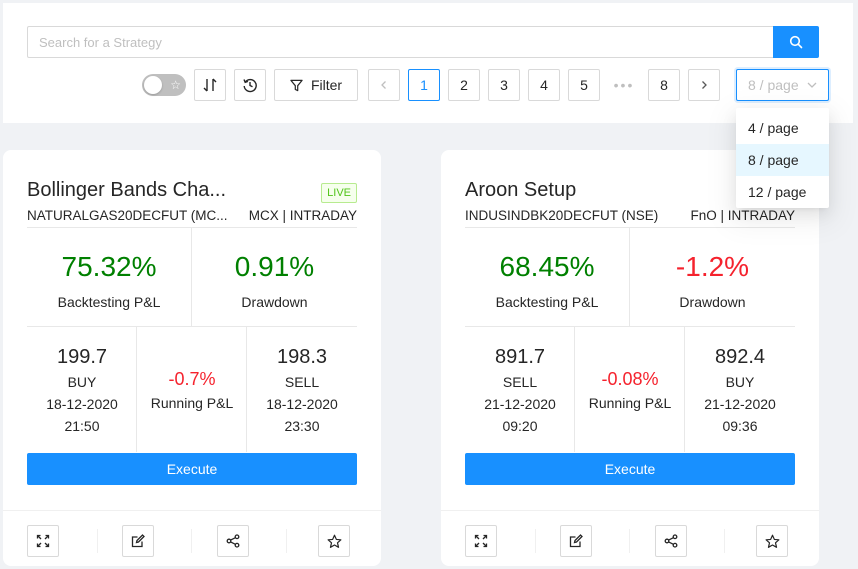  I want to click on pagination-page-4: 4, so click(544, 85).